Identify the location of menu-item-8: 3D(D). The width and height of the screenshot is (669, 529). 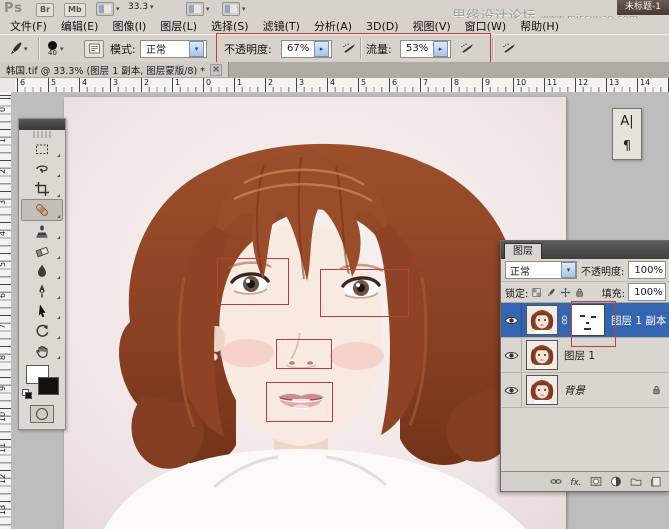
(385, 26).